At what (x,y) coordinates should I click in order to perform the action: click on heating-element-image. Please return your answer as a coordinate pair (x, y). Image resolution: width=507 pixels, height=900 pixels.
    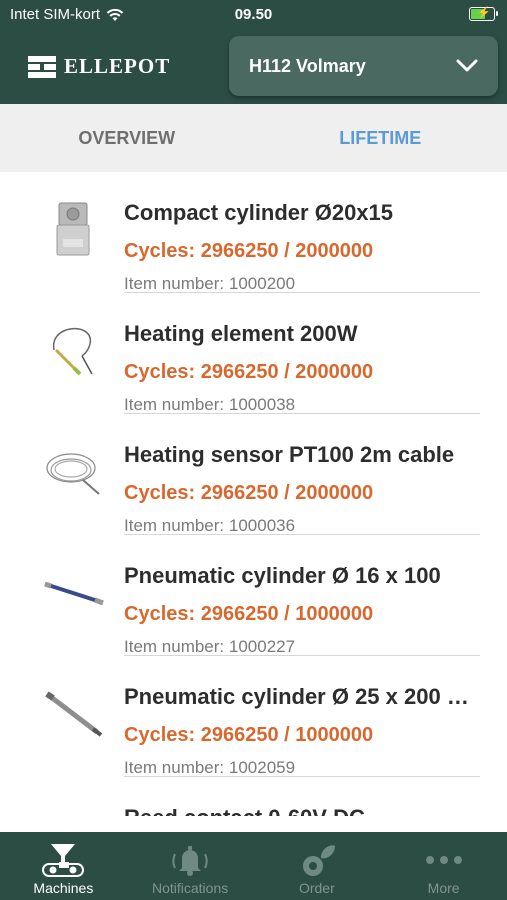
    Looking at the image, I should click on (73, 350).